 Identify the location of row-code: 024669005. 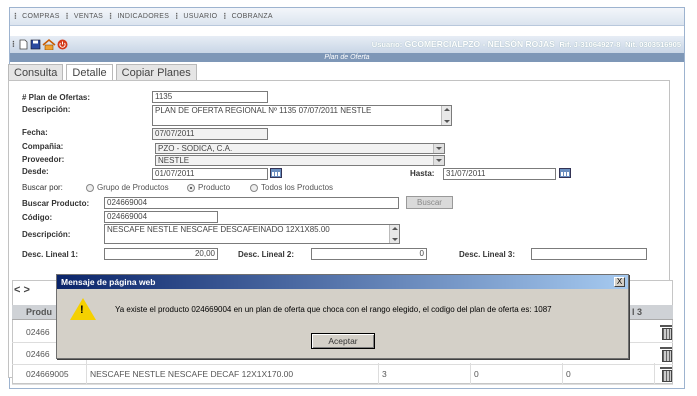
(49, 373).